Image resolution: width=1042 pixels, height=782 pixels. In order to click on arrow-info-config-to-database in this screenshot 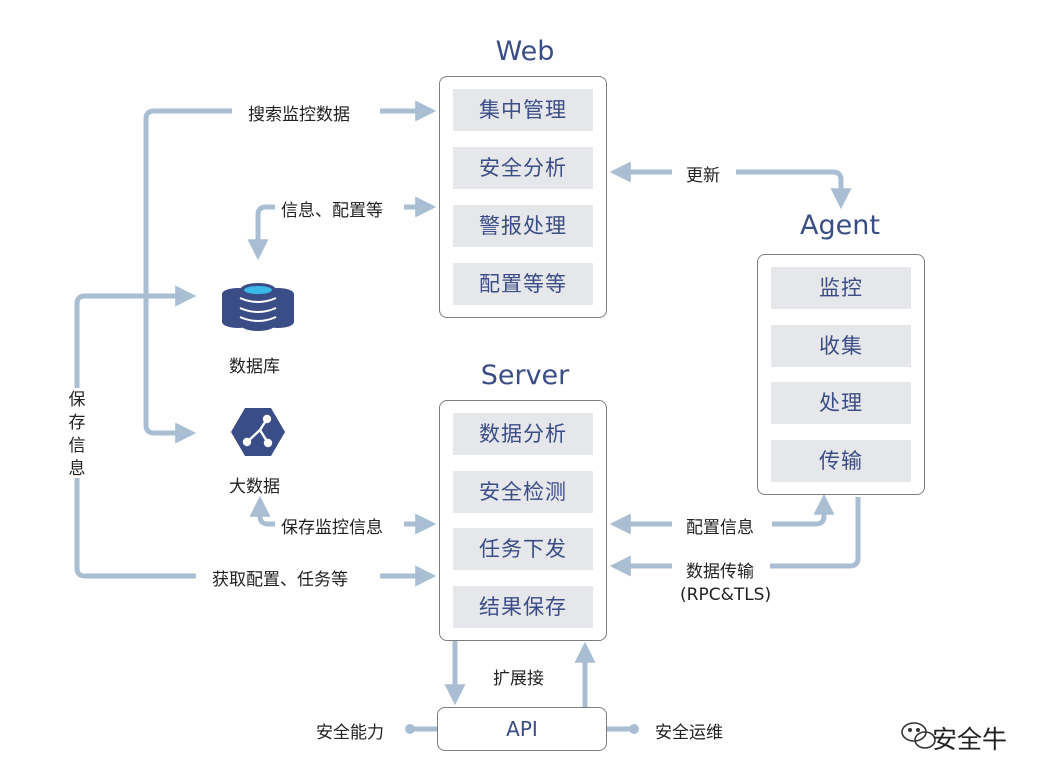, I will do `click(261, 232)`.